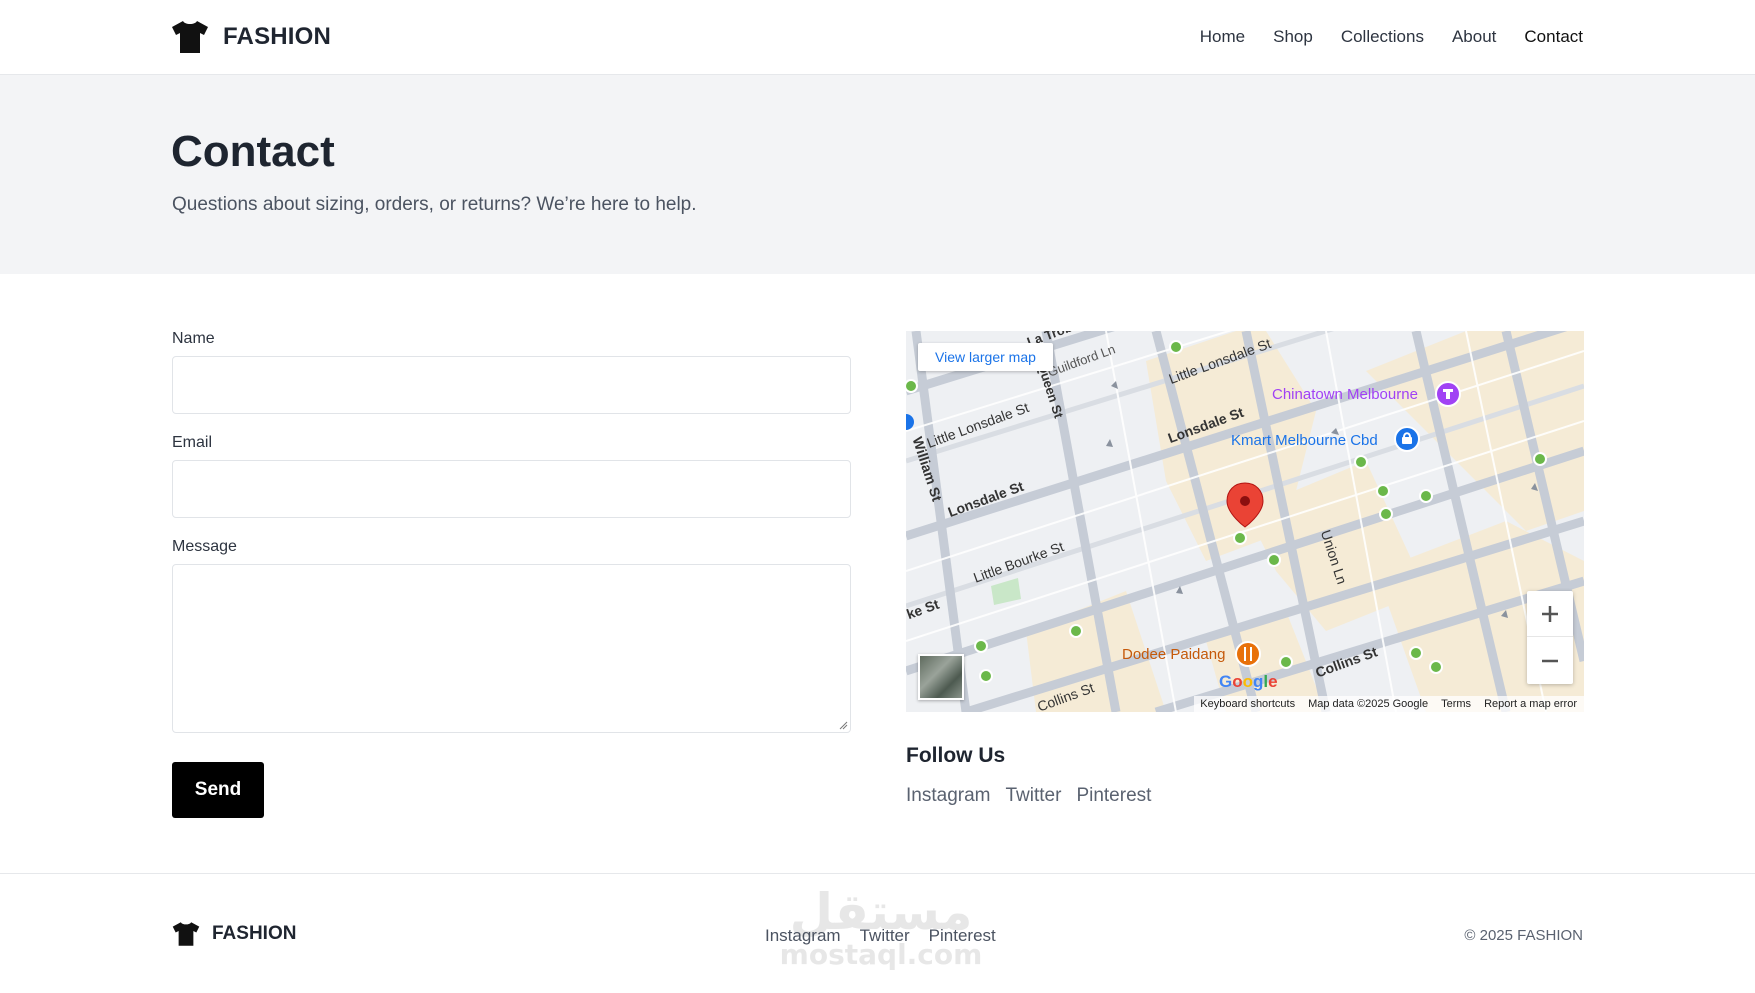  Describe the element at coordinates (1553, 37) in the screenshot. I see `nav-contact: Contact` at that location.